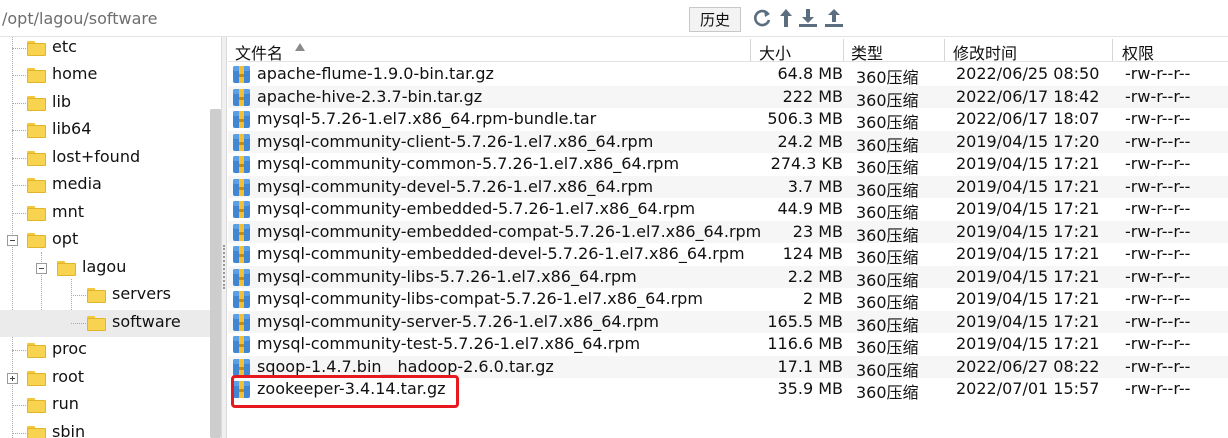  I want to click on tree-item-root: root, so click(105, 378).